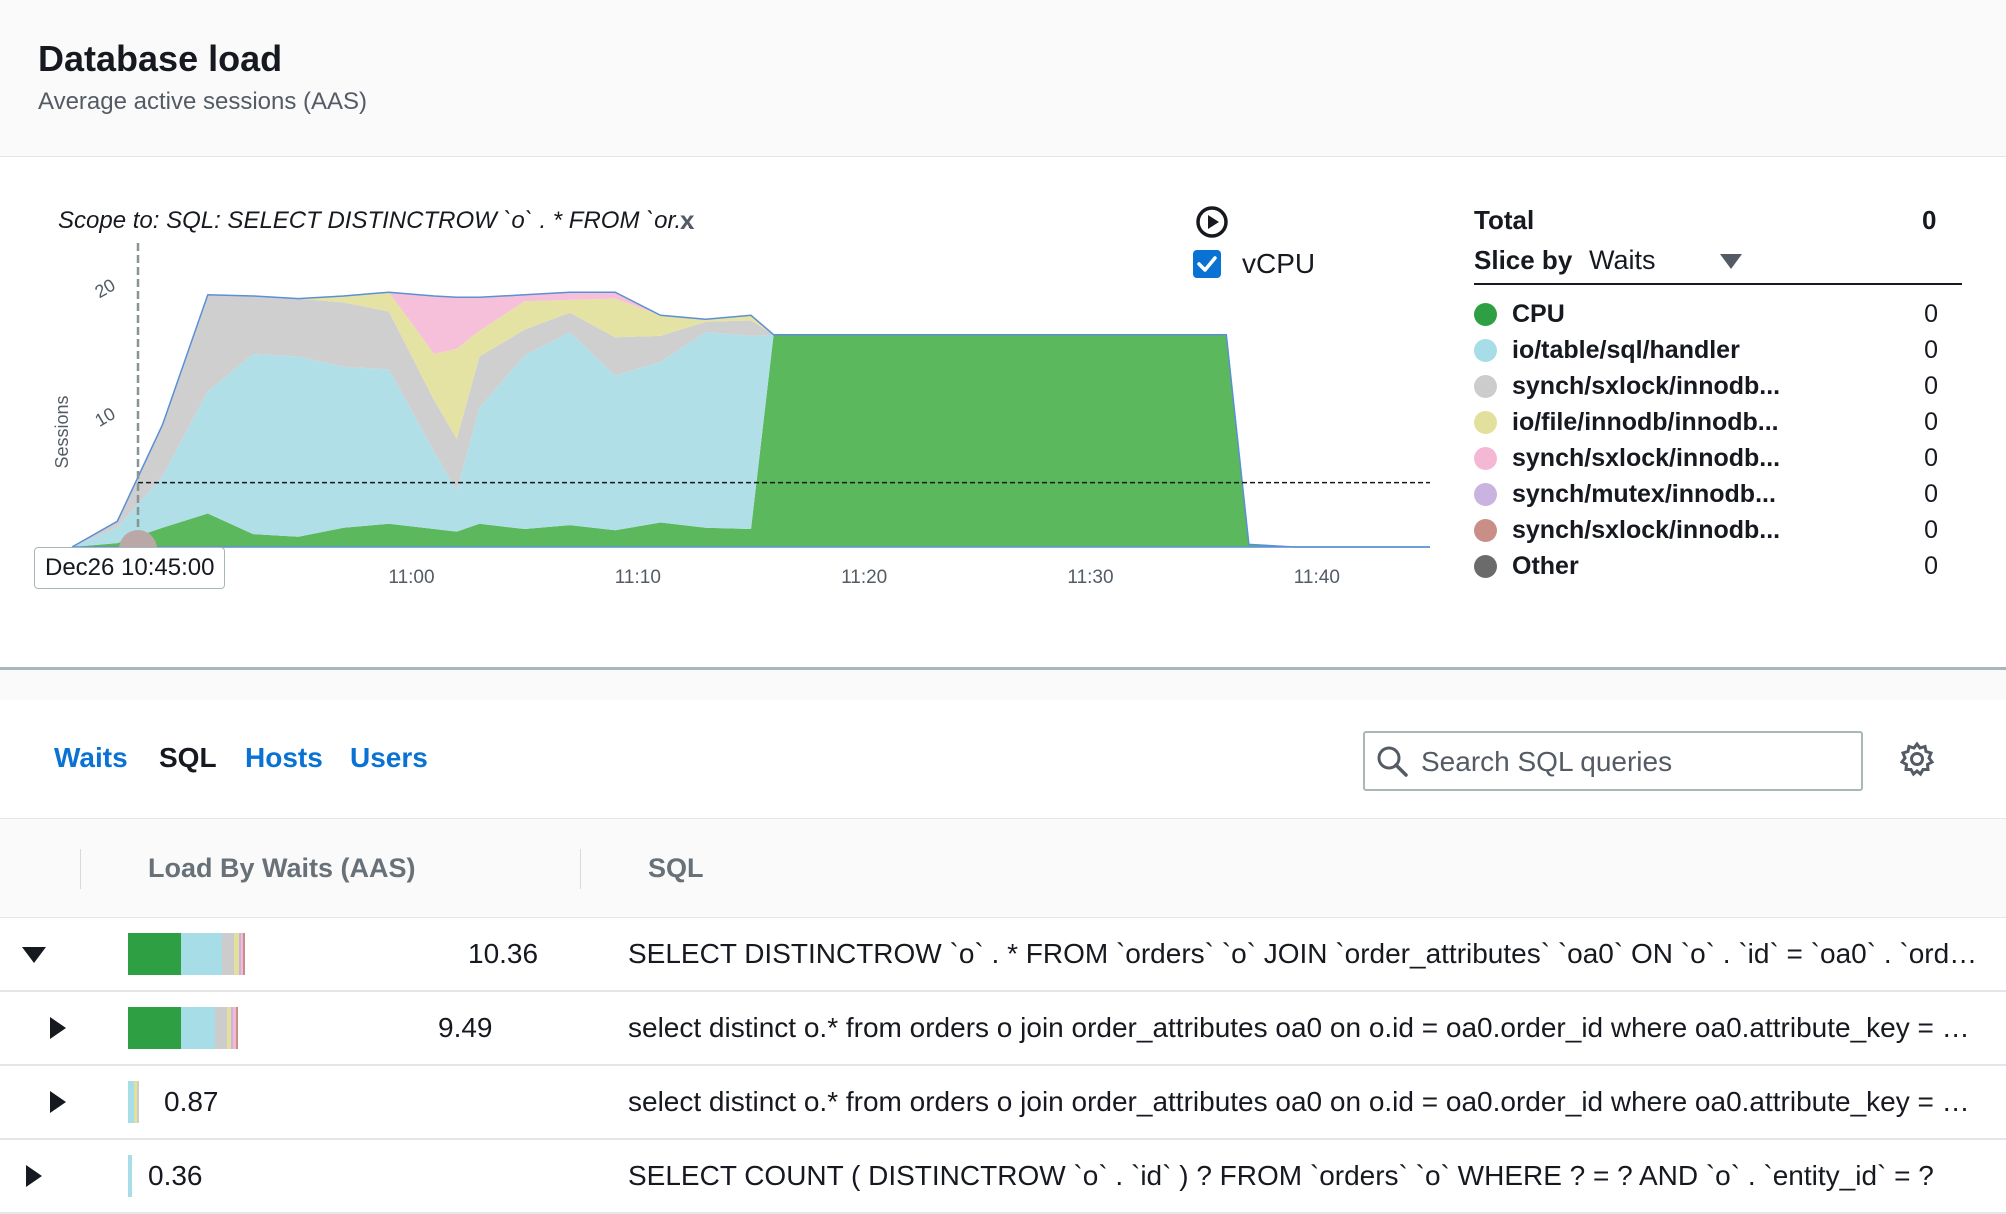 The image size is (2006, 1214). I want to click on load-value: 0.87, so click(191, 1101).